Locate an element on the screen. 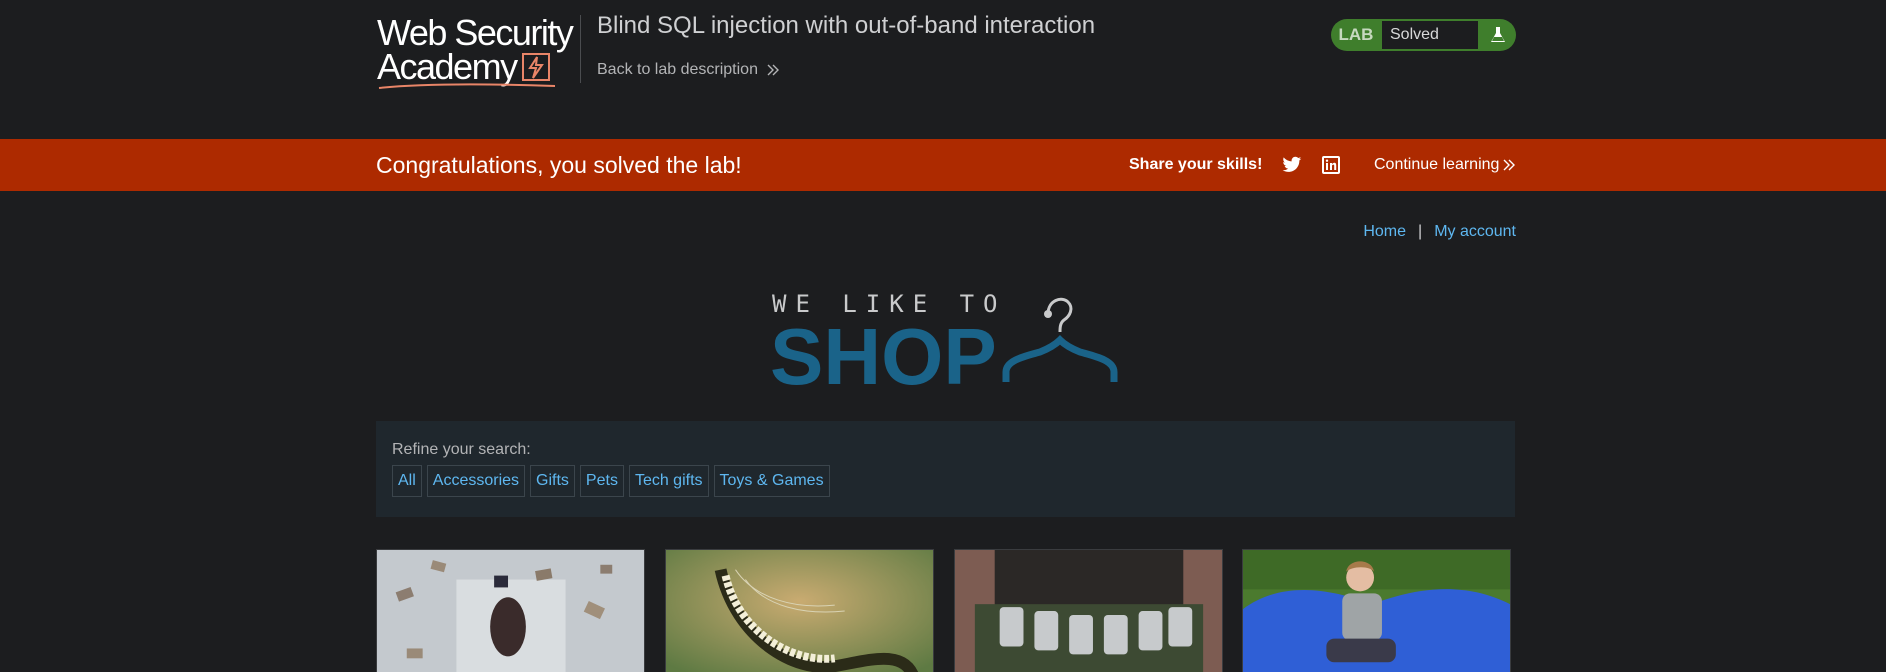  product-image-cheshire-grin is located at coordinates (799, 610).